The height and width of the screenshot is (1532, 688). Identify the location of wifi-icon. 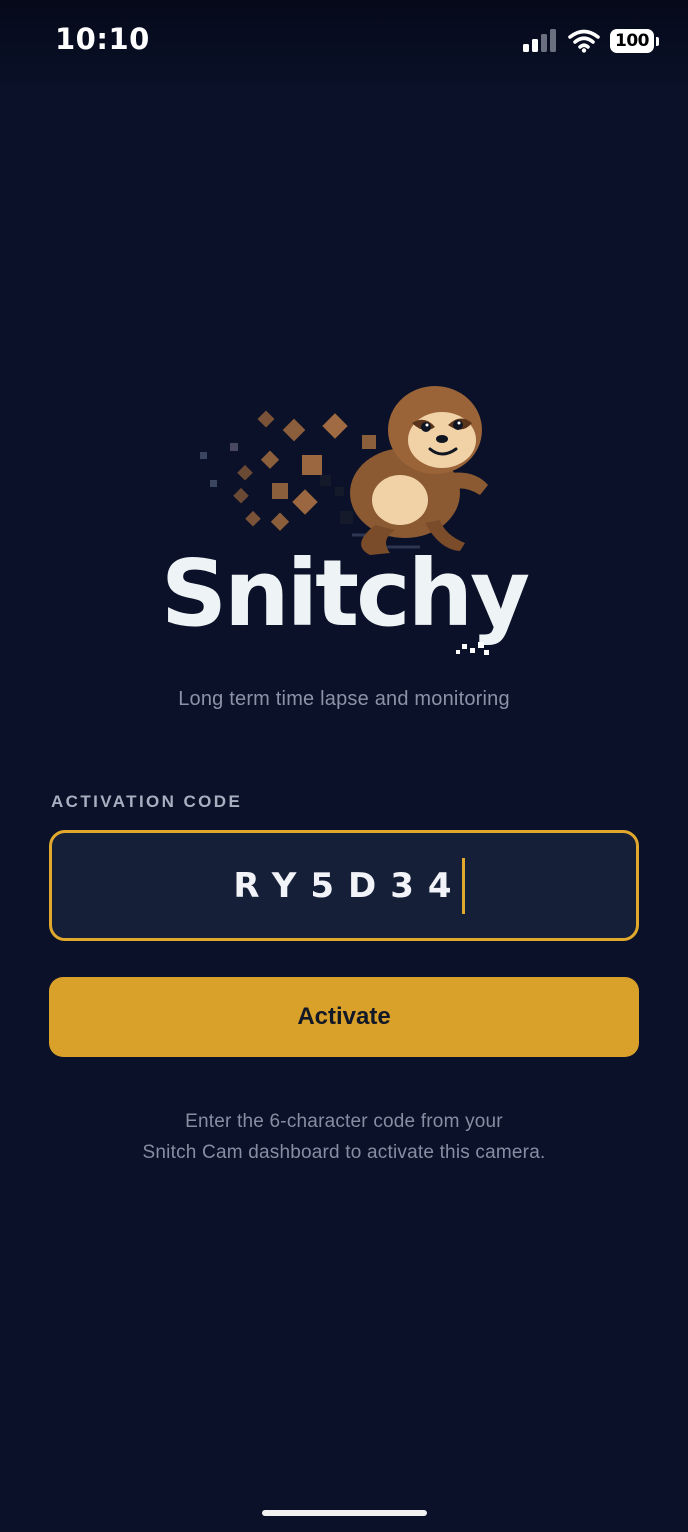
(584, 41).